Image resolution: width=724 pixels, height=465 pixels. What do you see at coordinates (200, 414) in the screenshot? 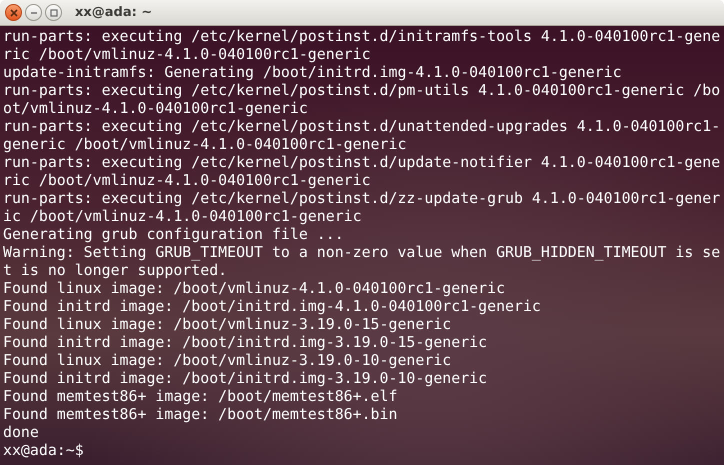
I see `terminal-line: Found memtest86+ image: /boot/memtest86+.bin` at bounding box center [200, 414].